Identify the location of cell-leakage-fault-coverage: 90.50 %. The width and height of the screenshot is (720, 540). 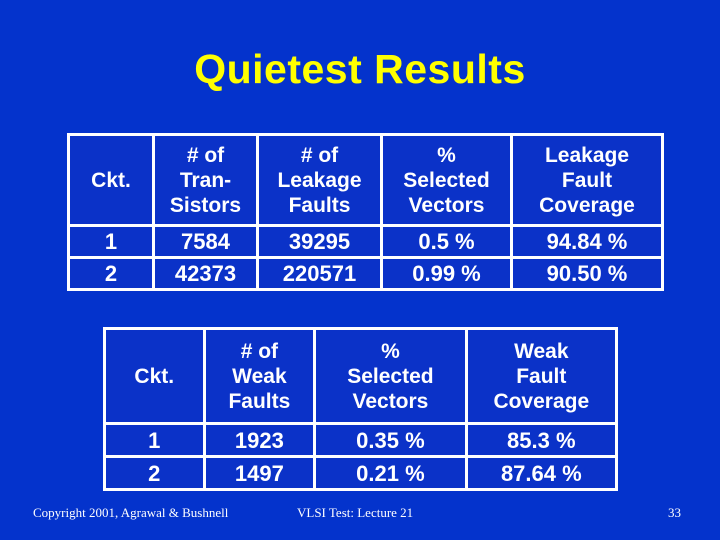
(587, 273).